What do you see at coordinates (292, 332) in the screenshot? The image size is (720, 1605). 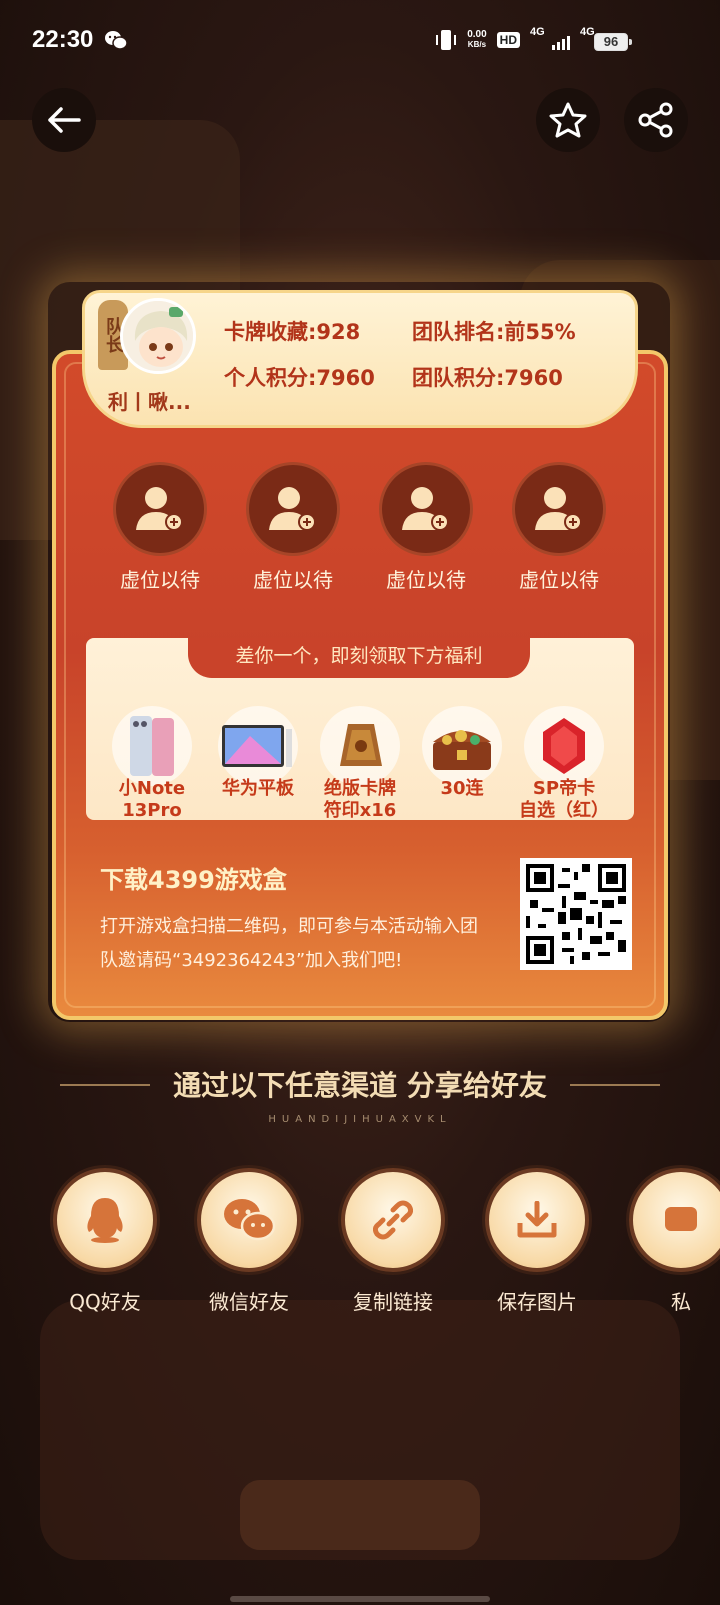 I see `card-collection-stat: 卡牌收藏:928` at bounding box center [292, 332].